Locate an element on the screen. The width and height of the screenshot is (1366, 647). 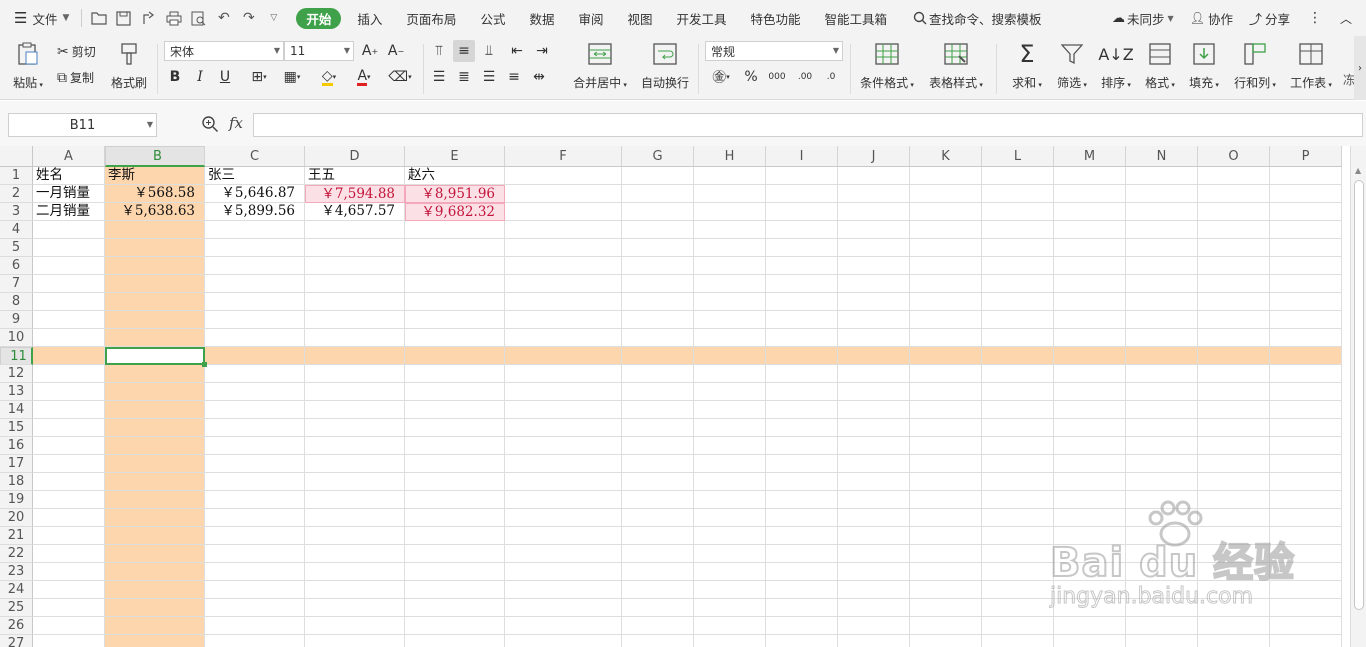
empty-cell-G24 is located at coordinates (658, 590).